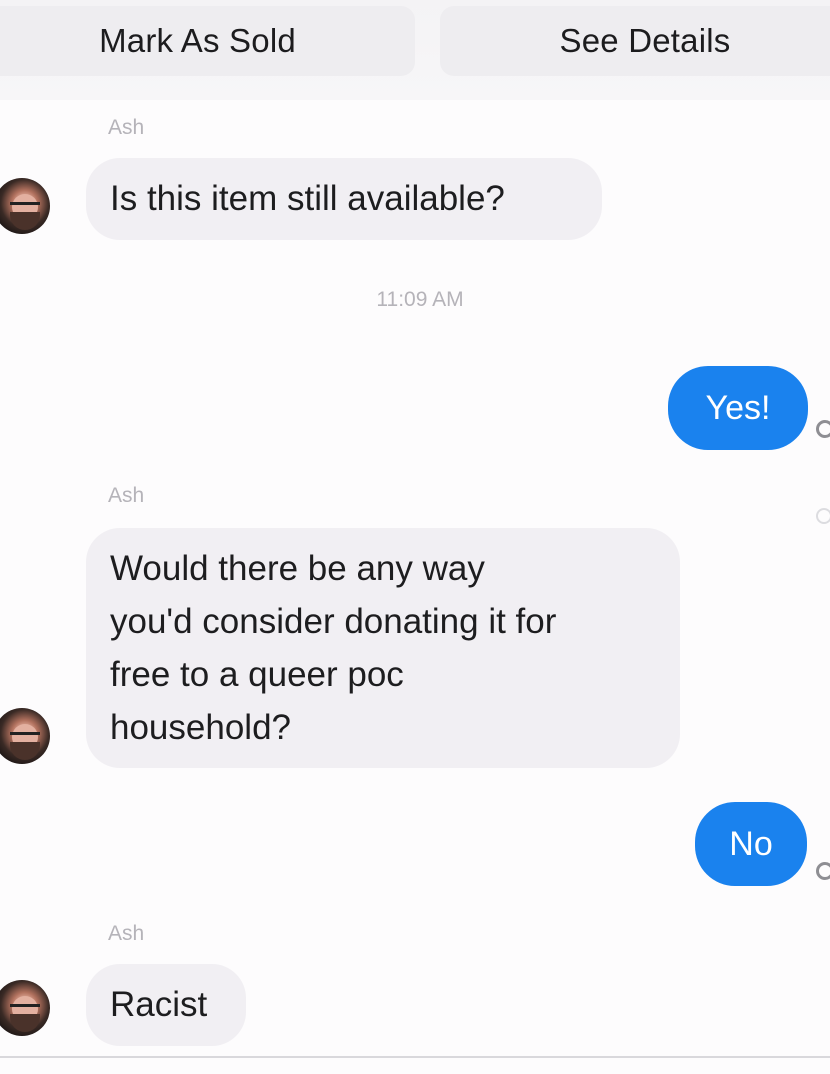 The height and width of the screenshot is (1074, 830). I want to click on message-text: Yes!, so click(738, 407).